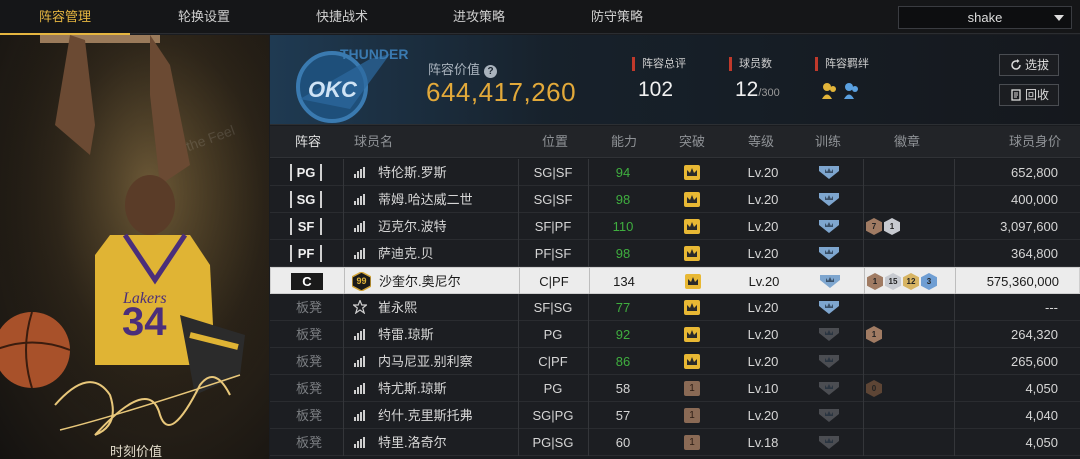 The height and width of the screenshot is (459, 1080). Describe the element at coordinates (309, 415) in the screenshot. I see `slot-label: 板凳` at that location.